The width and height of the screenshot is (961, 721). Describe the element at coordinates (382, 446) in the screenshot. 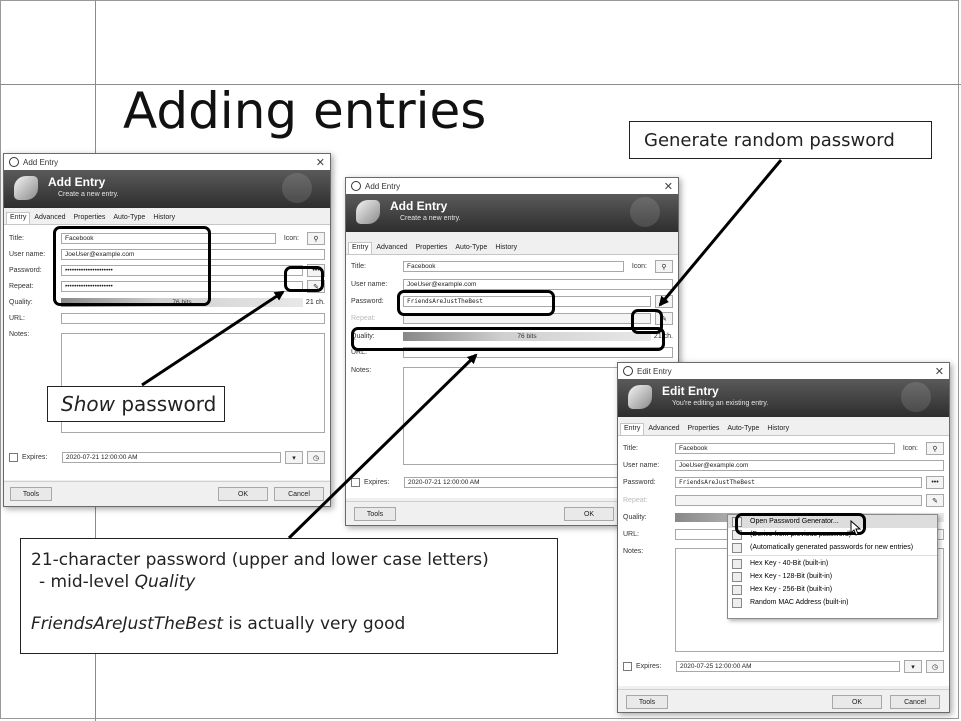

I see `arrow-quality` at that location.